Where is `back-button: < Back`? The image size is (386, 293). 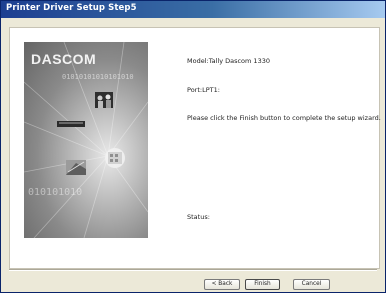 back-button: < Back is located at coordinates (222, 284).